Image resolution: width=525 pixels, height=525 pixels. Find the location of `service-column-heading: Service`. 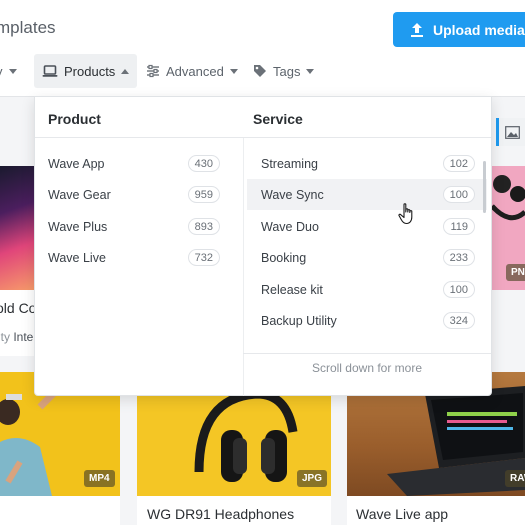

service-column-heading: Service is located at coordinates (278, 119).